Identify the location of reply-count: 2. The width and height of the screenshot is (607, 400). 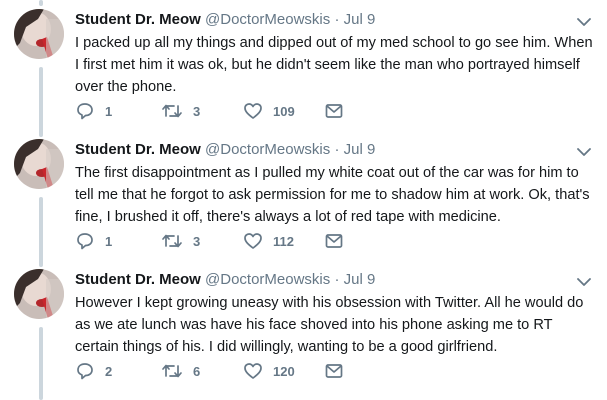
(109, 371).